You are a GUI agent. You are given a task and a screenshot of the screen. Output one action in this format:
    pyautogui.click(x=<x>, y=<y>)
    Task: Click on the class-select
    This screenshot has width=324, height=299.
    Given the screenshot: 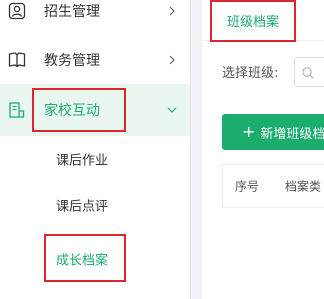 What is the action you would take?
    pyautogui.click(x=309, y=72)
    